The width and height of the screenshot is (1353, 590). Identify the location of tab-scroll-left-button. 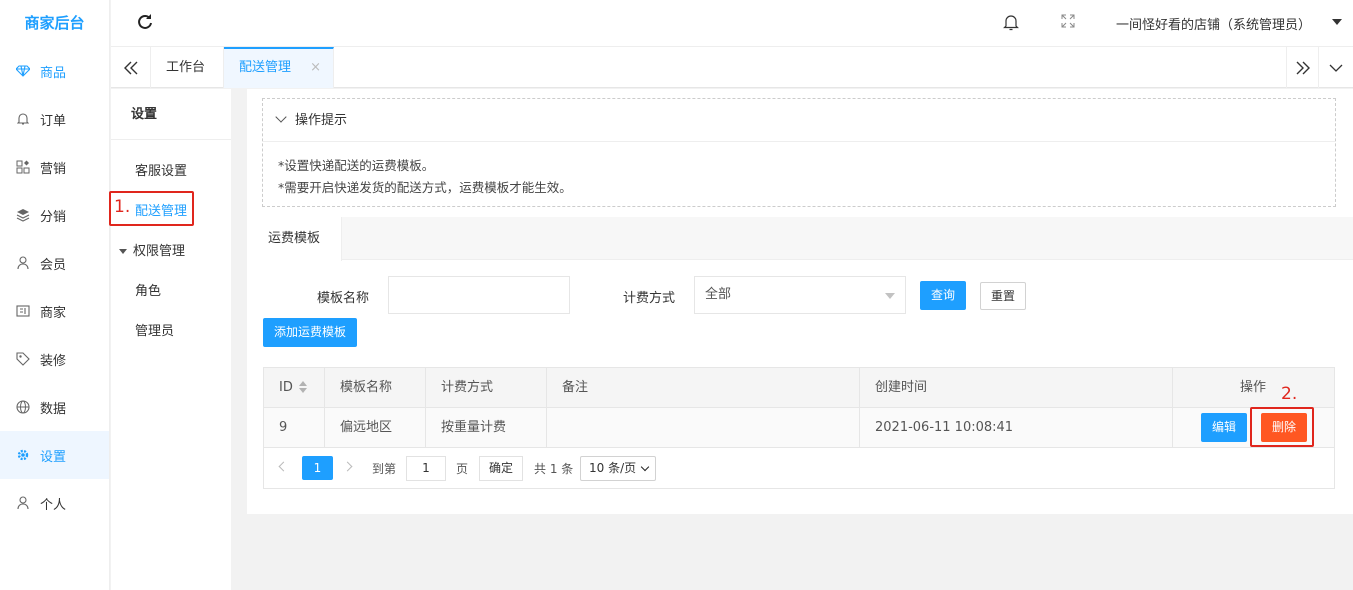
(131, 67).